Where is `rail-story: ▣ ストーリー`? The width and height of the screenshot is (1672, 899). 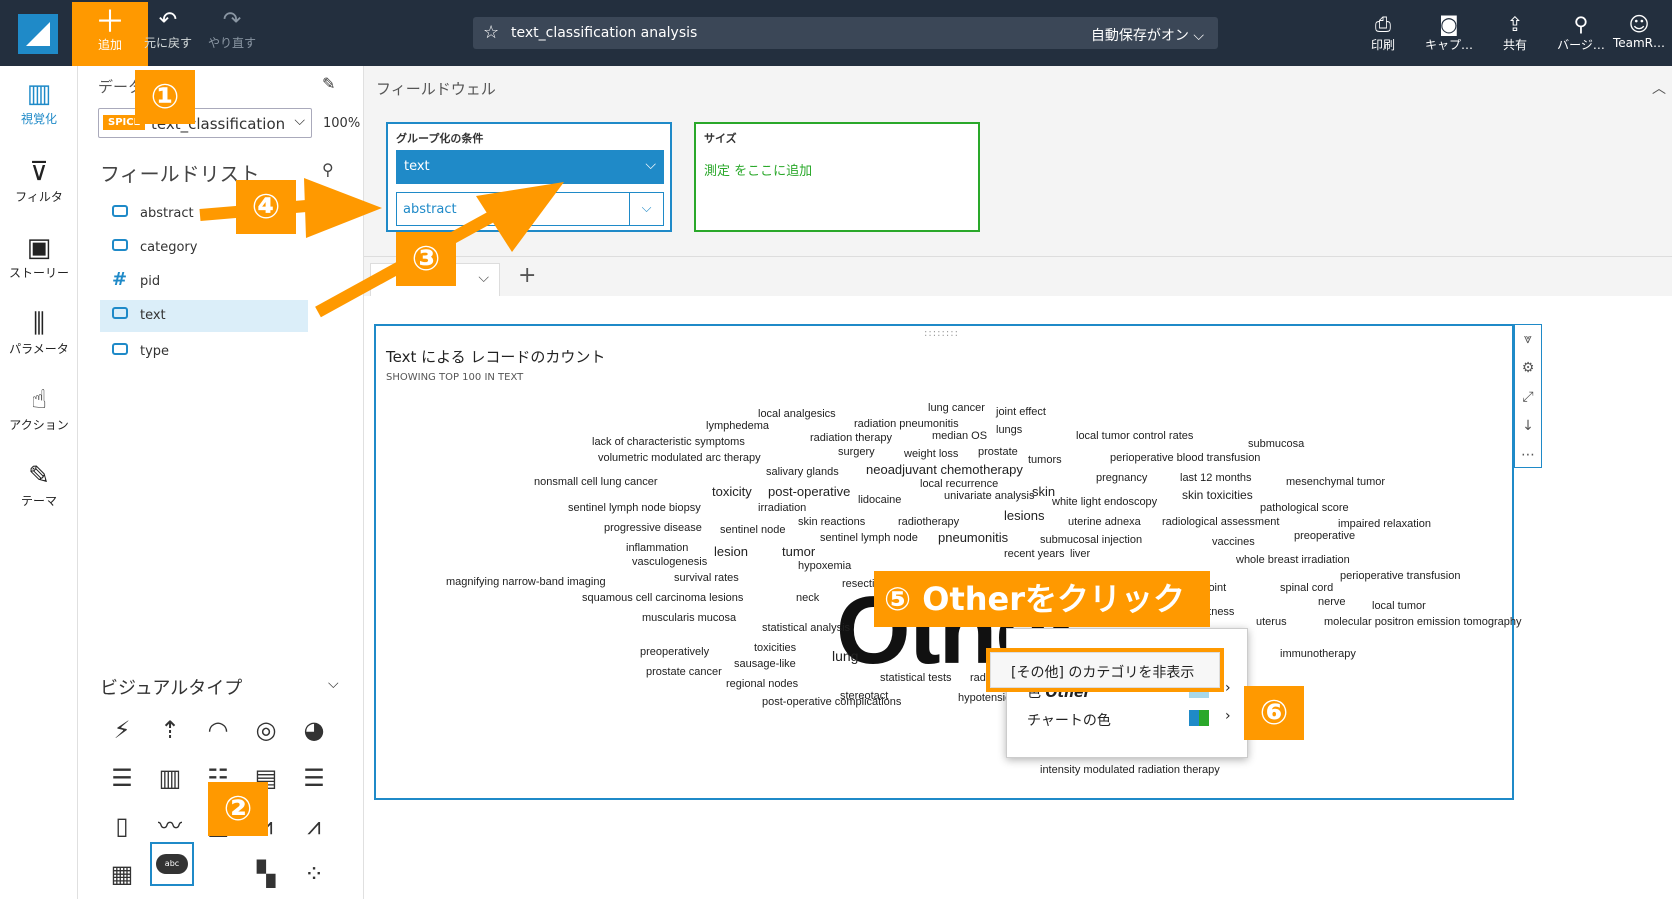 rail-story: ▣ ストーリー is located at coordinates (39, 256).